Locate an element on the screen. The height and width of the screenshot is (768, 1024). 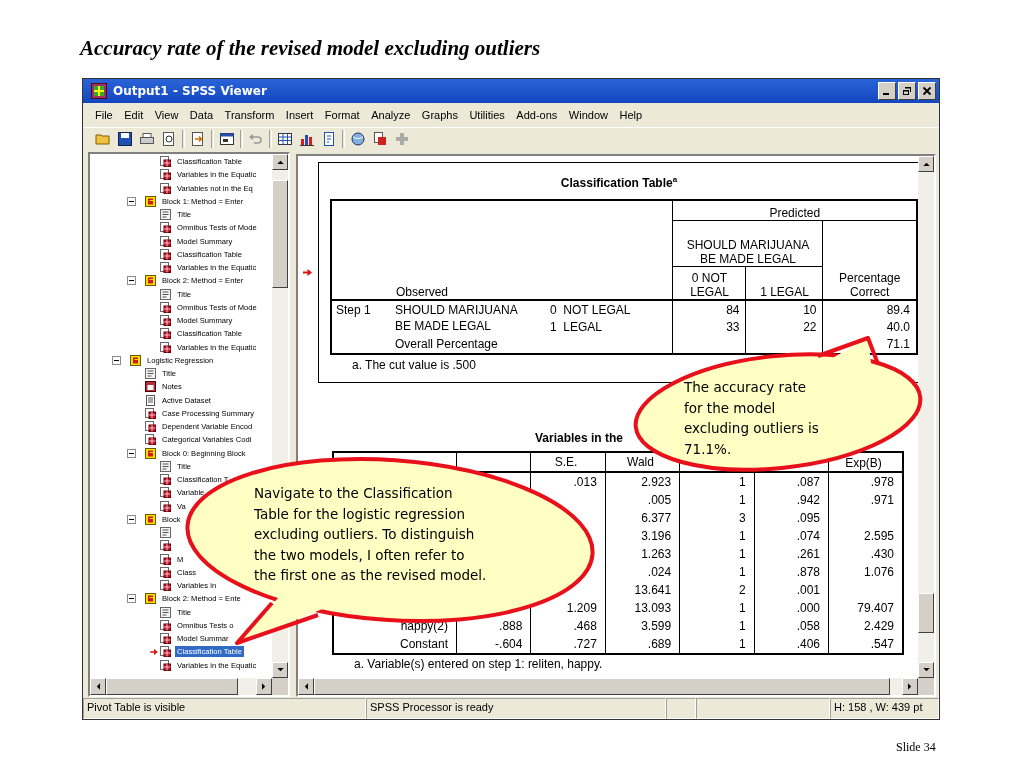
table-cell: 71.1 is located at coordinates (870, 345).